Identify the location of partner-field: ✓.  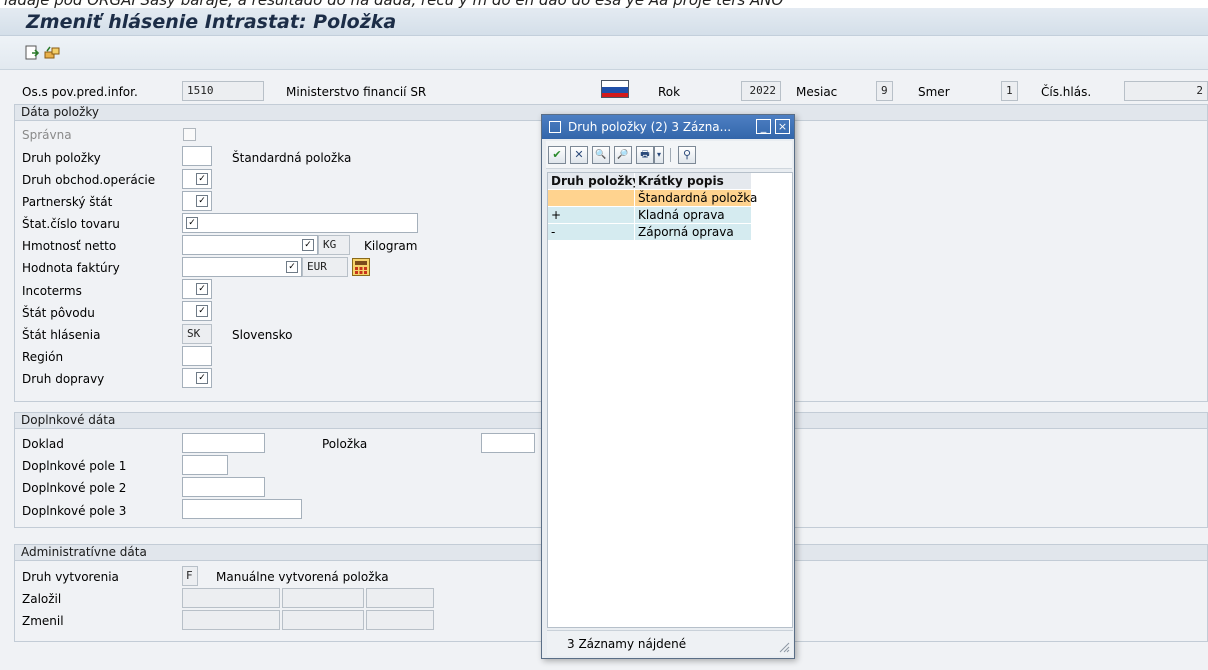
(197, 201).